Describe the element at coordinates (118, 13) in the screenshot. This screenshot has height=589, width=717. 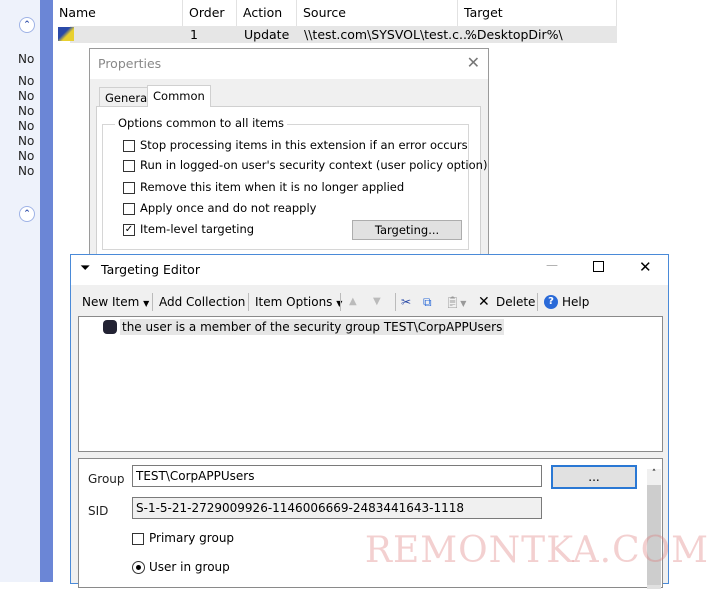
I see `column-name: Name` at that location.